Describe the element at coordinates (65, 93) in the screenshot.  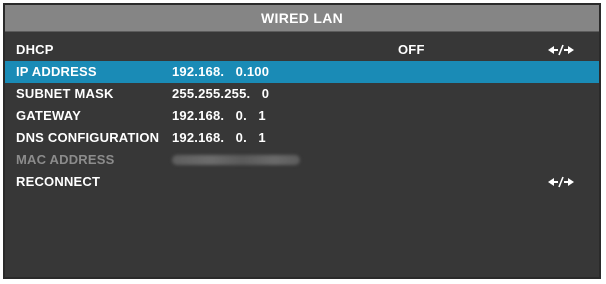
I see `menu-item-label: SUBNET MASK` at that location.